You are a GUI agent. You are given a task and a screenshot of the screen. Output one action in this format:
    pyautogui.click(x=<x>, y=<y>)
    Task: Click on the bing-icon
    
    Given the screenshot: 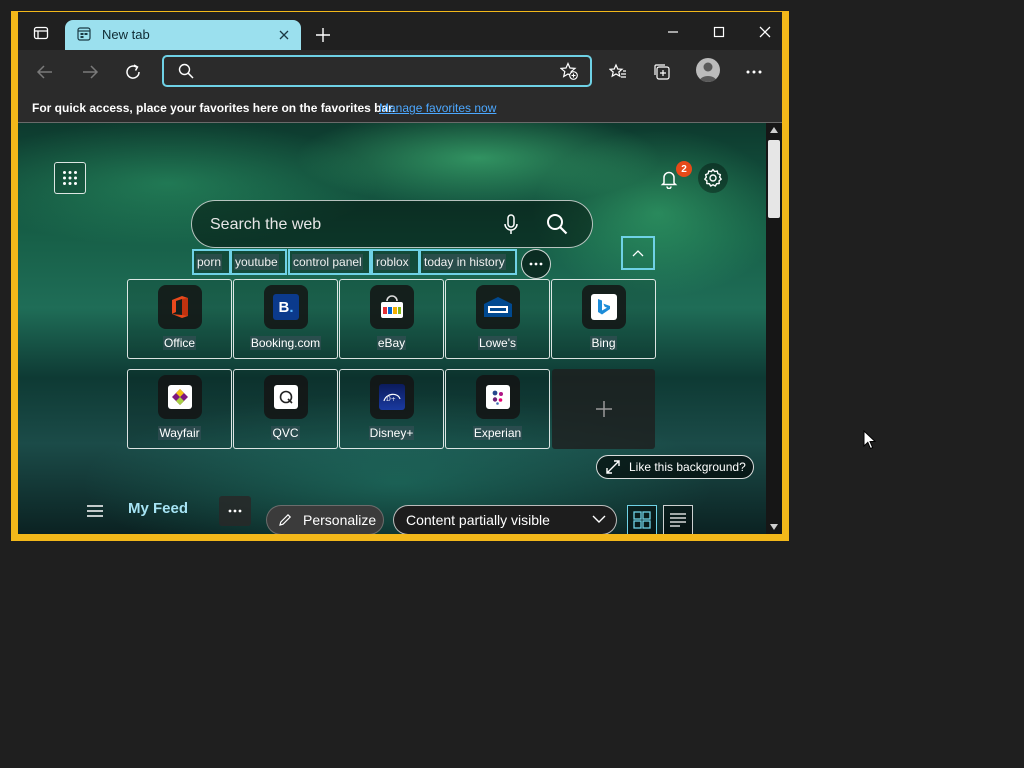 What is the action you would take?
    pyautogui.click(x=604, y=307)
    